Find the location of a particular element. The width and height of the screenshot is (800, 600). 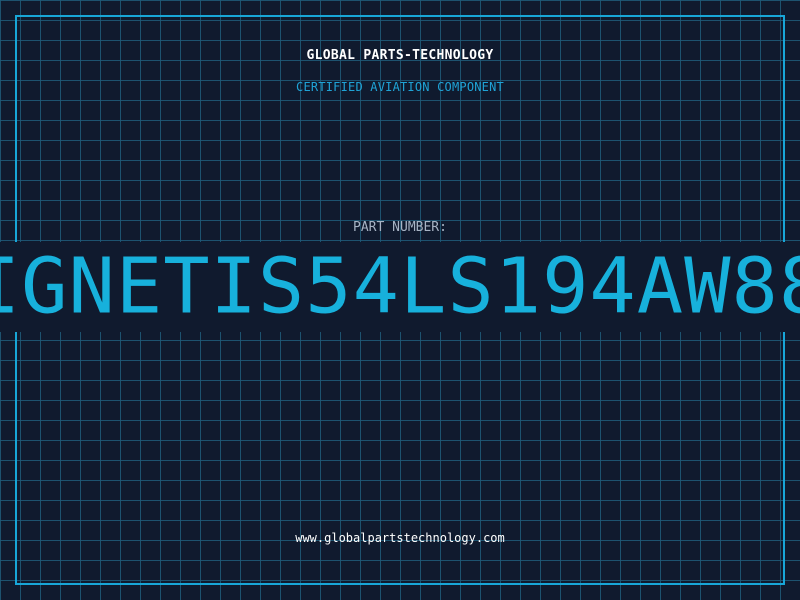

website-url: www.globalpartstechnology.com is located at coordinates (400, 538).